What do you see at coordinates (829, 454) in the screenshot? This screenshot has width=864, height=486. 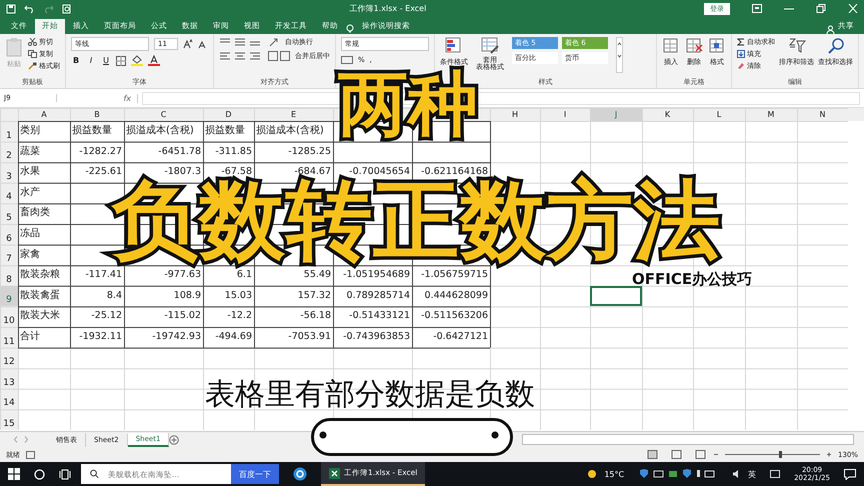 I see `zoom-in-icon` at bounding box center [829, 454].